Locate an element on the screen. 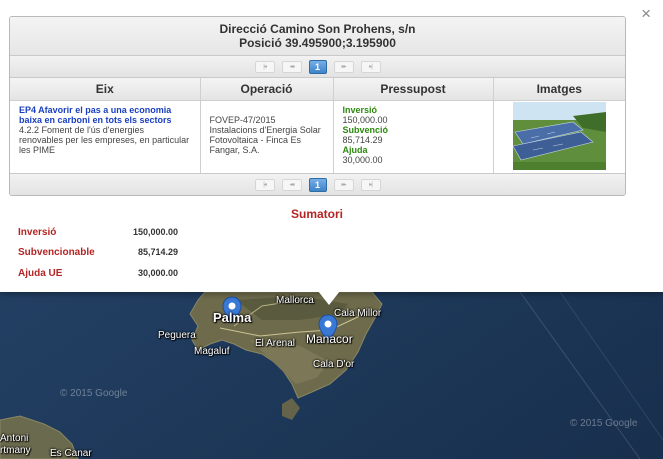  summary-label: Inversió is located at coordinates (37, 232).